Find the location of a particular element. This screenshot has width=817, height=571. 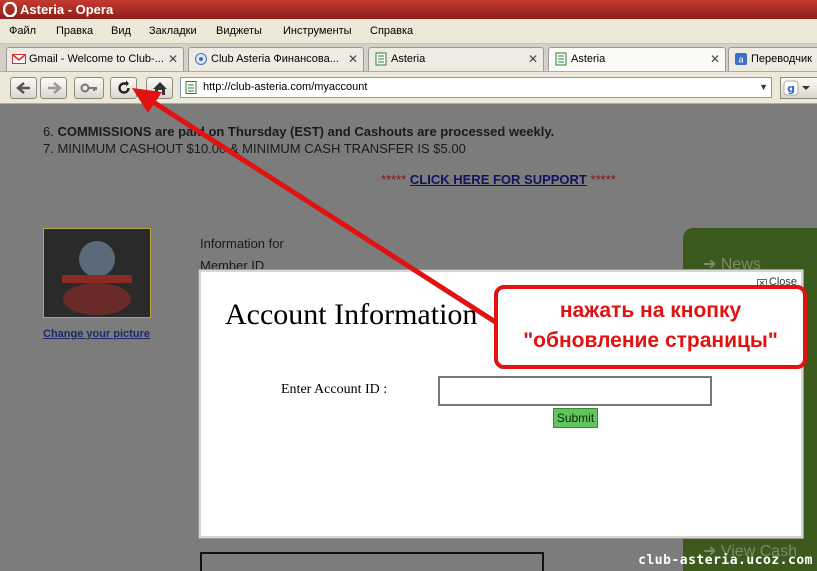

wand-button is located at coordinates (89, 88).